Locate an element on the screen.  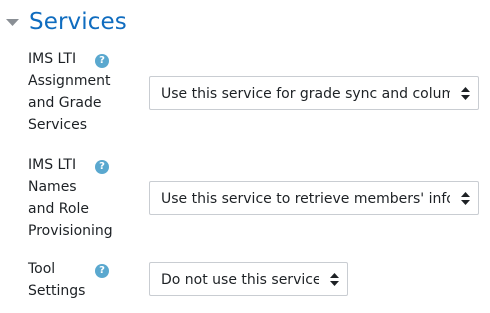
label-line: Services is located at coordinates (58, 125).